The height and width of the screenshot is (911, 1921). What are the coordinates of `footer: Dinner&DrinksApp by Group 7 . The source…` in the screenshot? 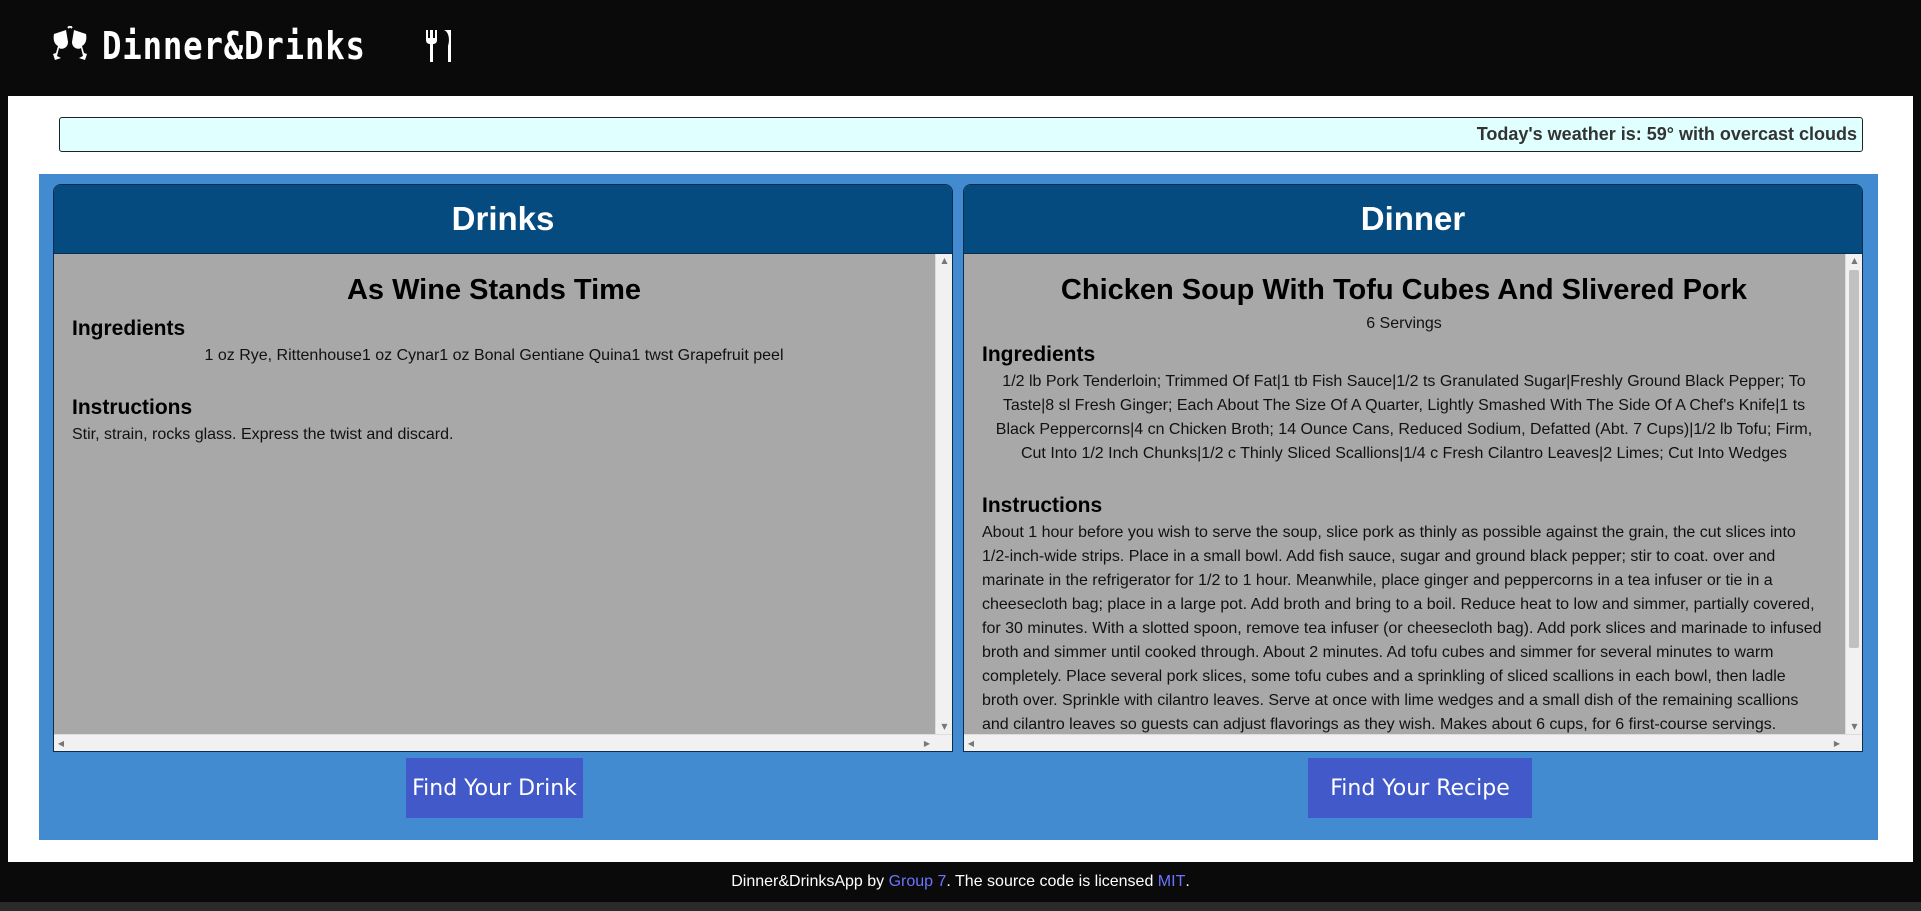 It's located at (960, 882).